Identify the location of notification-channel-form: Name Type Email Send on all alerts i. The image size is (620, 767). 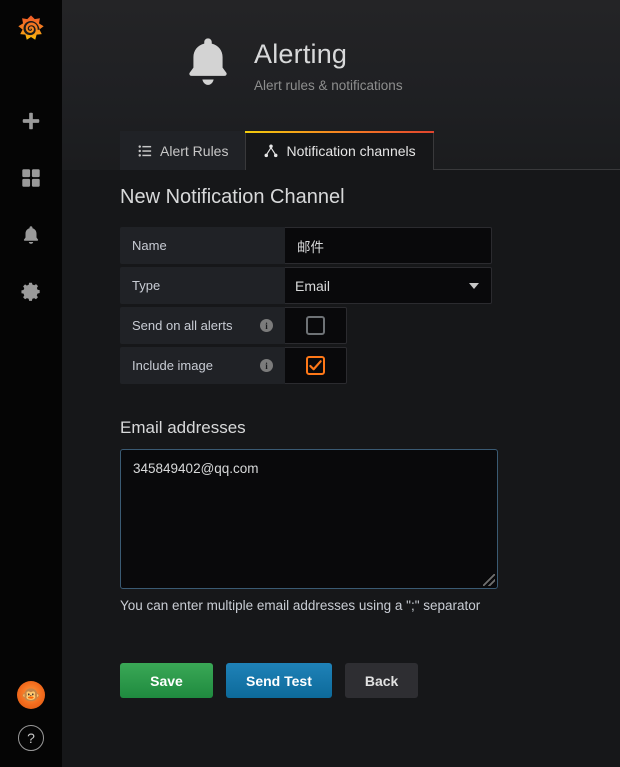
(306, 305).